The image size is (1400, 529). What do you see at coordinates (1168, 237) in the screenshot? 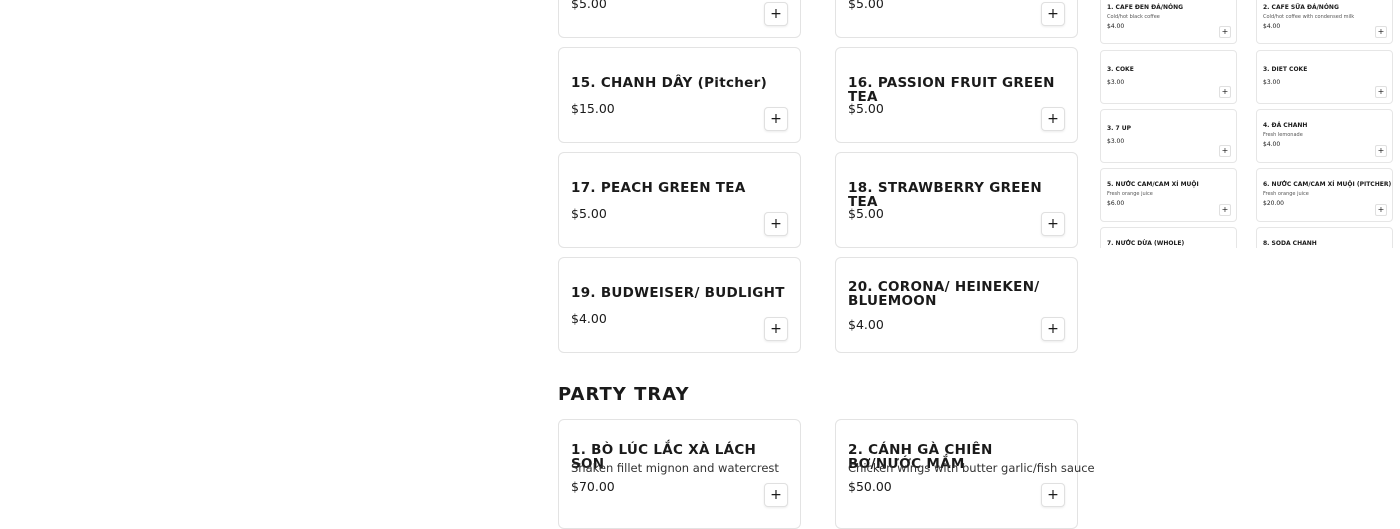
I see `mini-menu-item: 7. NƯỚC DỪA (whole)` at bounding box center [1168, 237].